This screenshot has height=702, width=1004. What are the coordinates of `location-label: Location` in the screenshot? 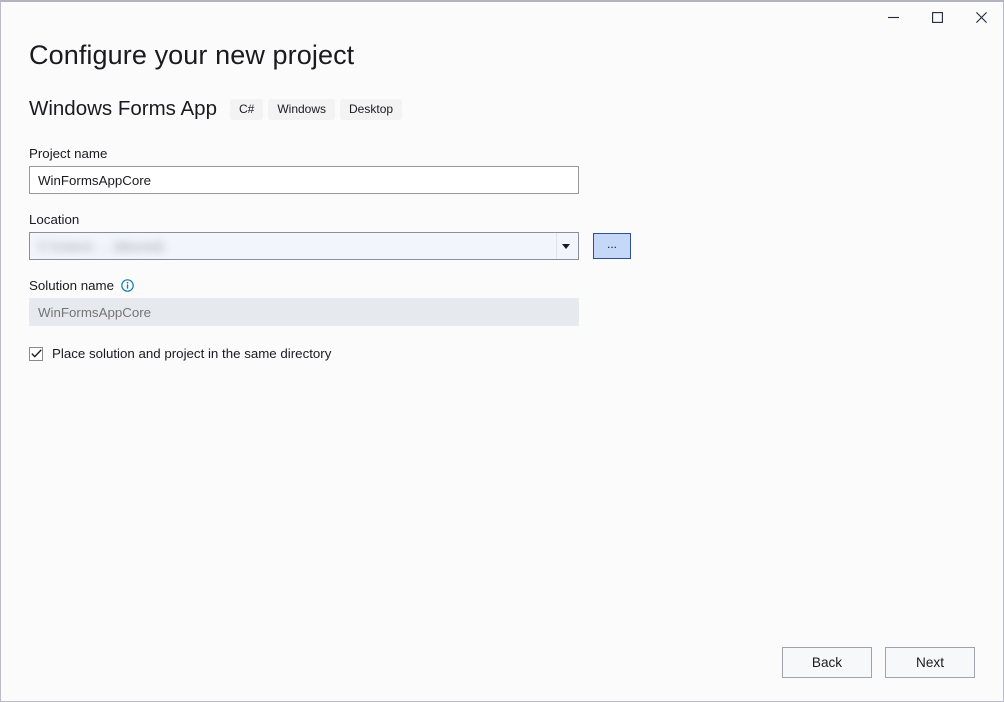 It's located at (54, 219).